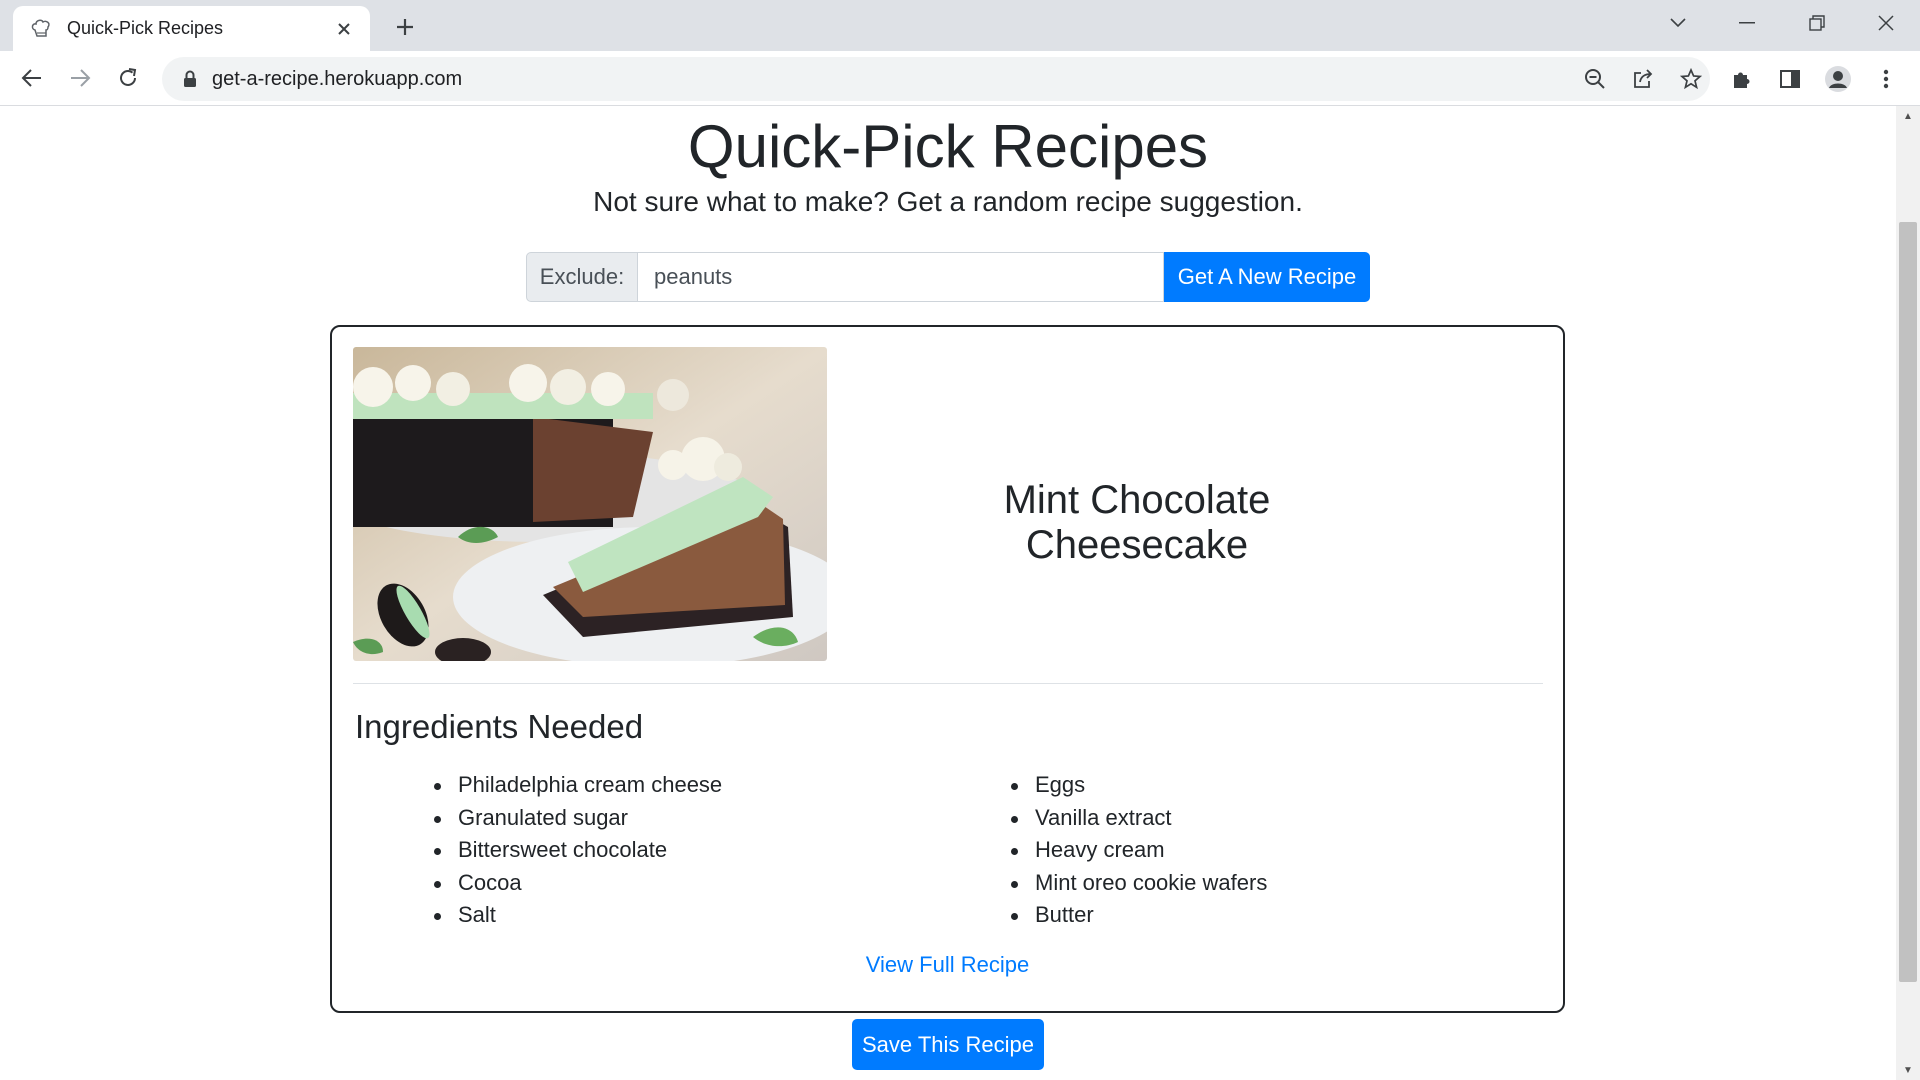 The image size is (1920, 1080). What do you see at coordinates (1747, 23) in the screenshot?
I see `minimize-icon` at bounding box center [1747, 23].